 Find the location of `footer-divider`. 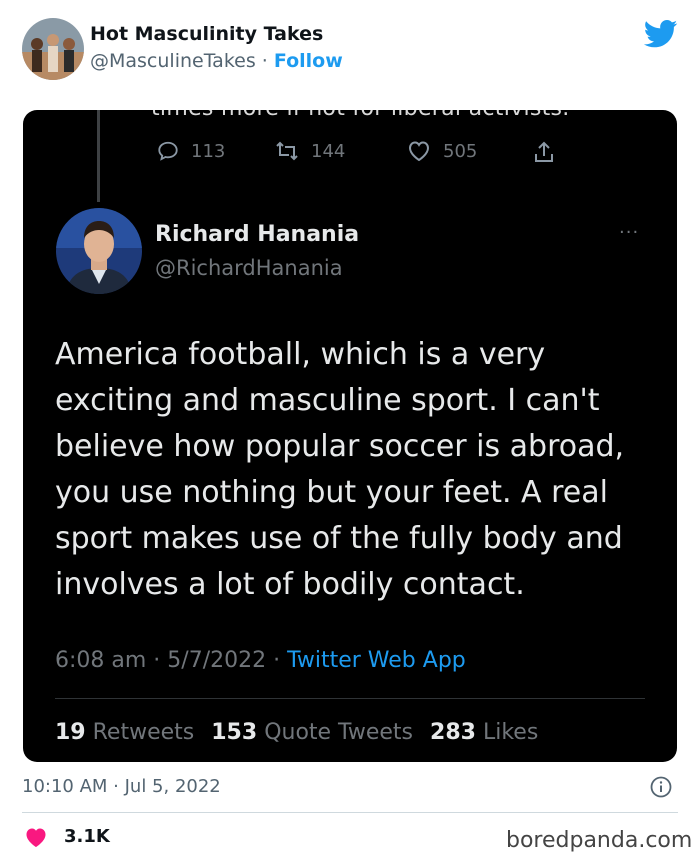

footer-divider is located at coordinates (350, 812).